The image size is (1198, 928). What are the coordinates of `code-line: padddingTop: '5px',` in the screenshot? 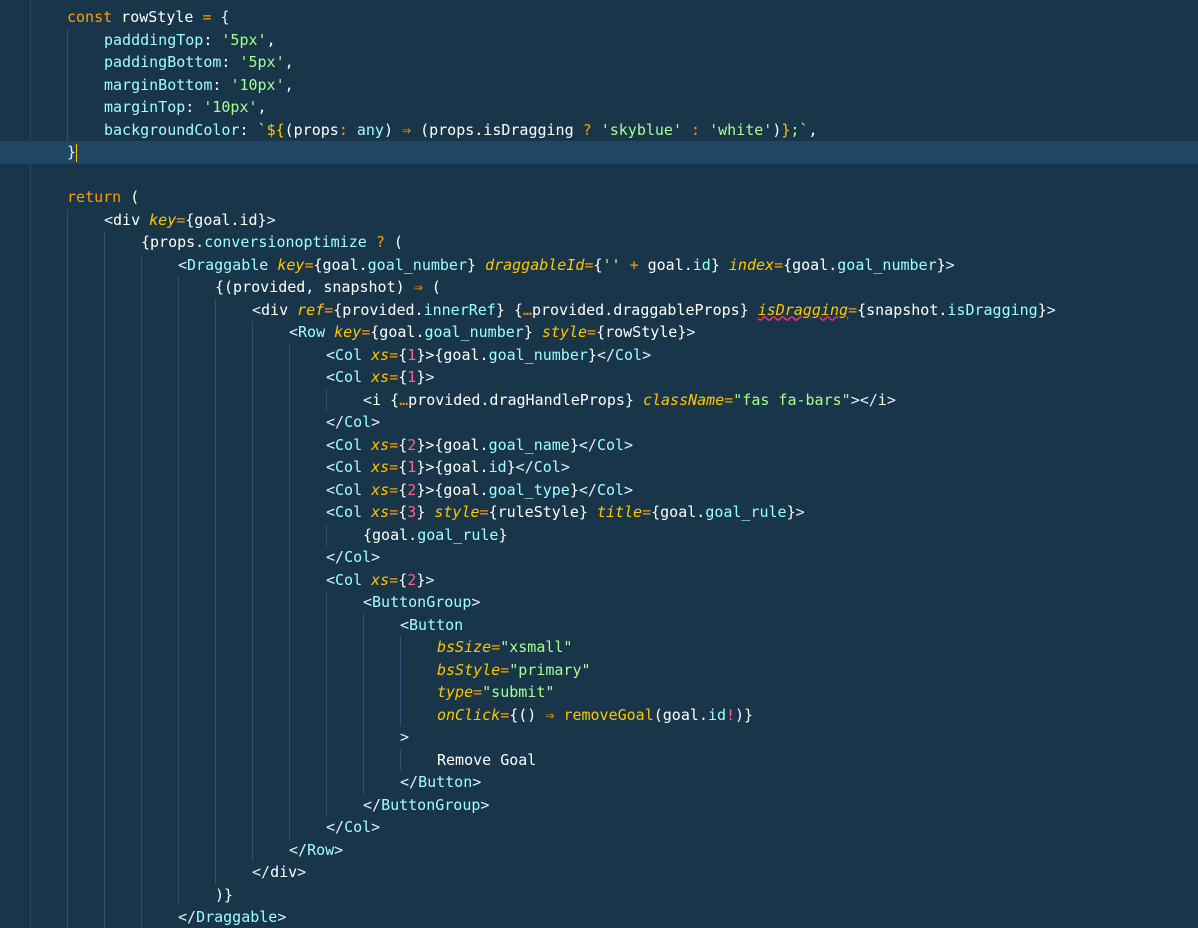 It's located at (599, 39).